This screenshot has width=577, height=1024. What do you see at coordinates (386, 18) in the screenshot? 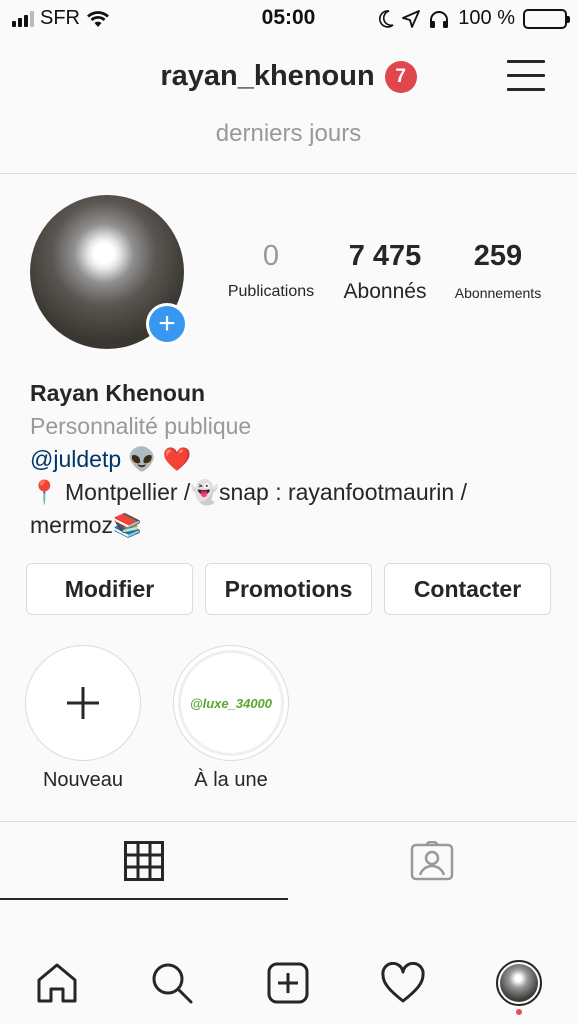
I see `moon-icon` at bounding box center [386, 18].